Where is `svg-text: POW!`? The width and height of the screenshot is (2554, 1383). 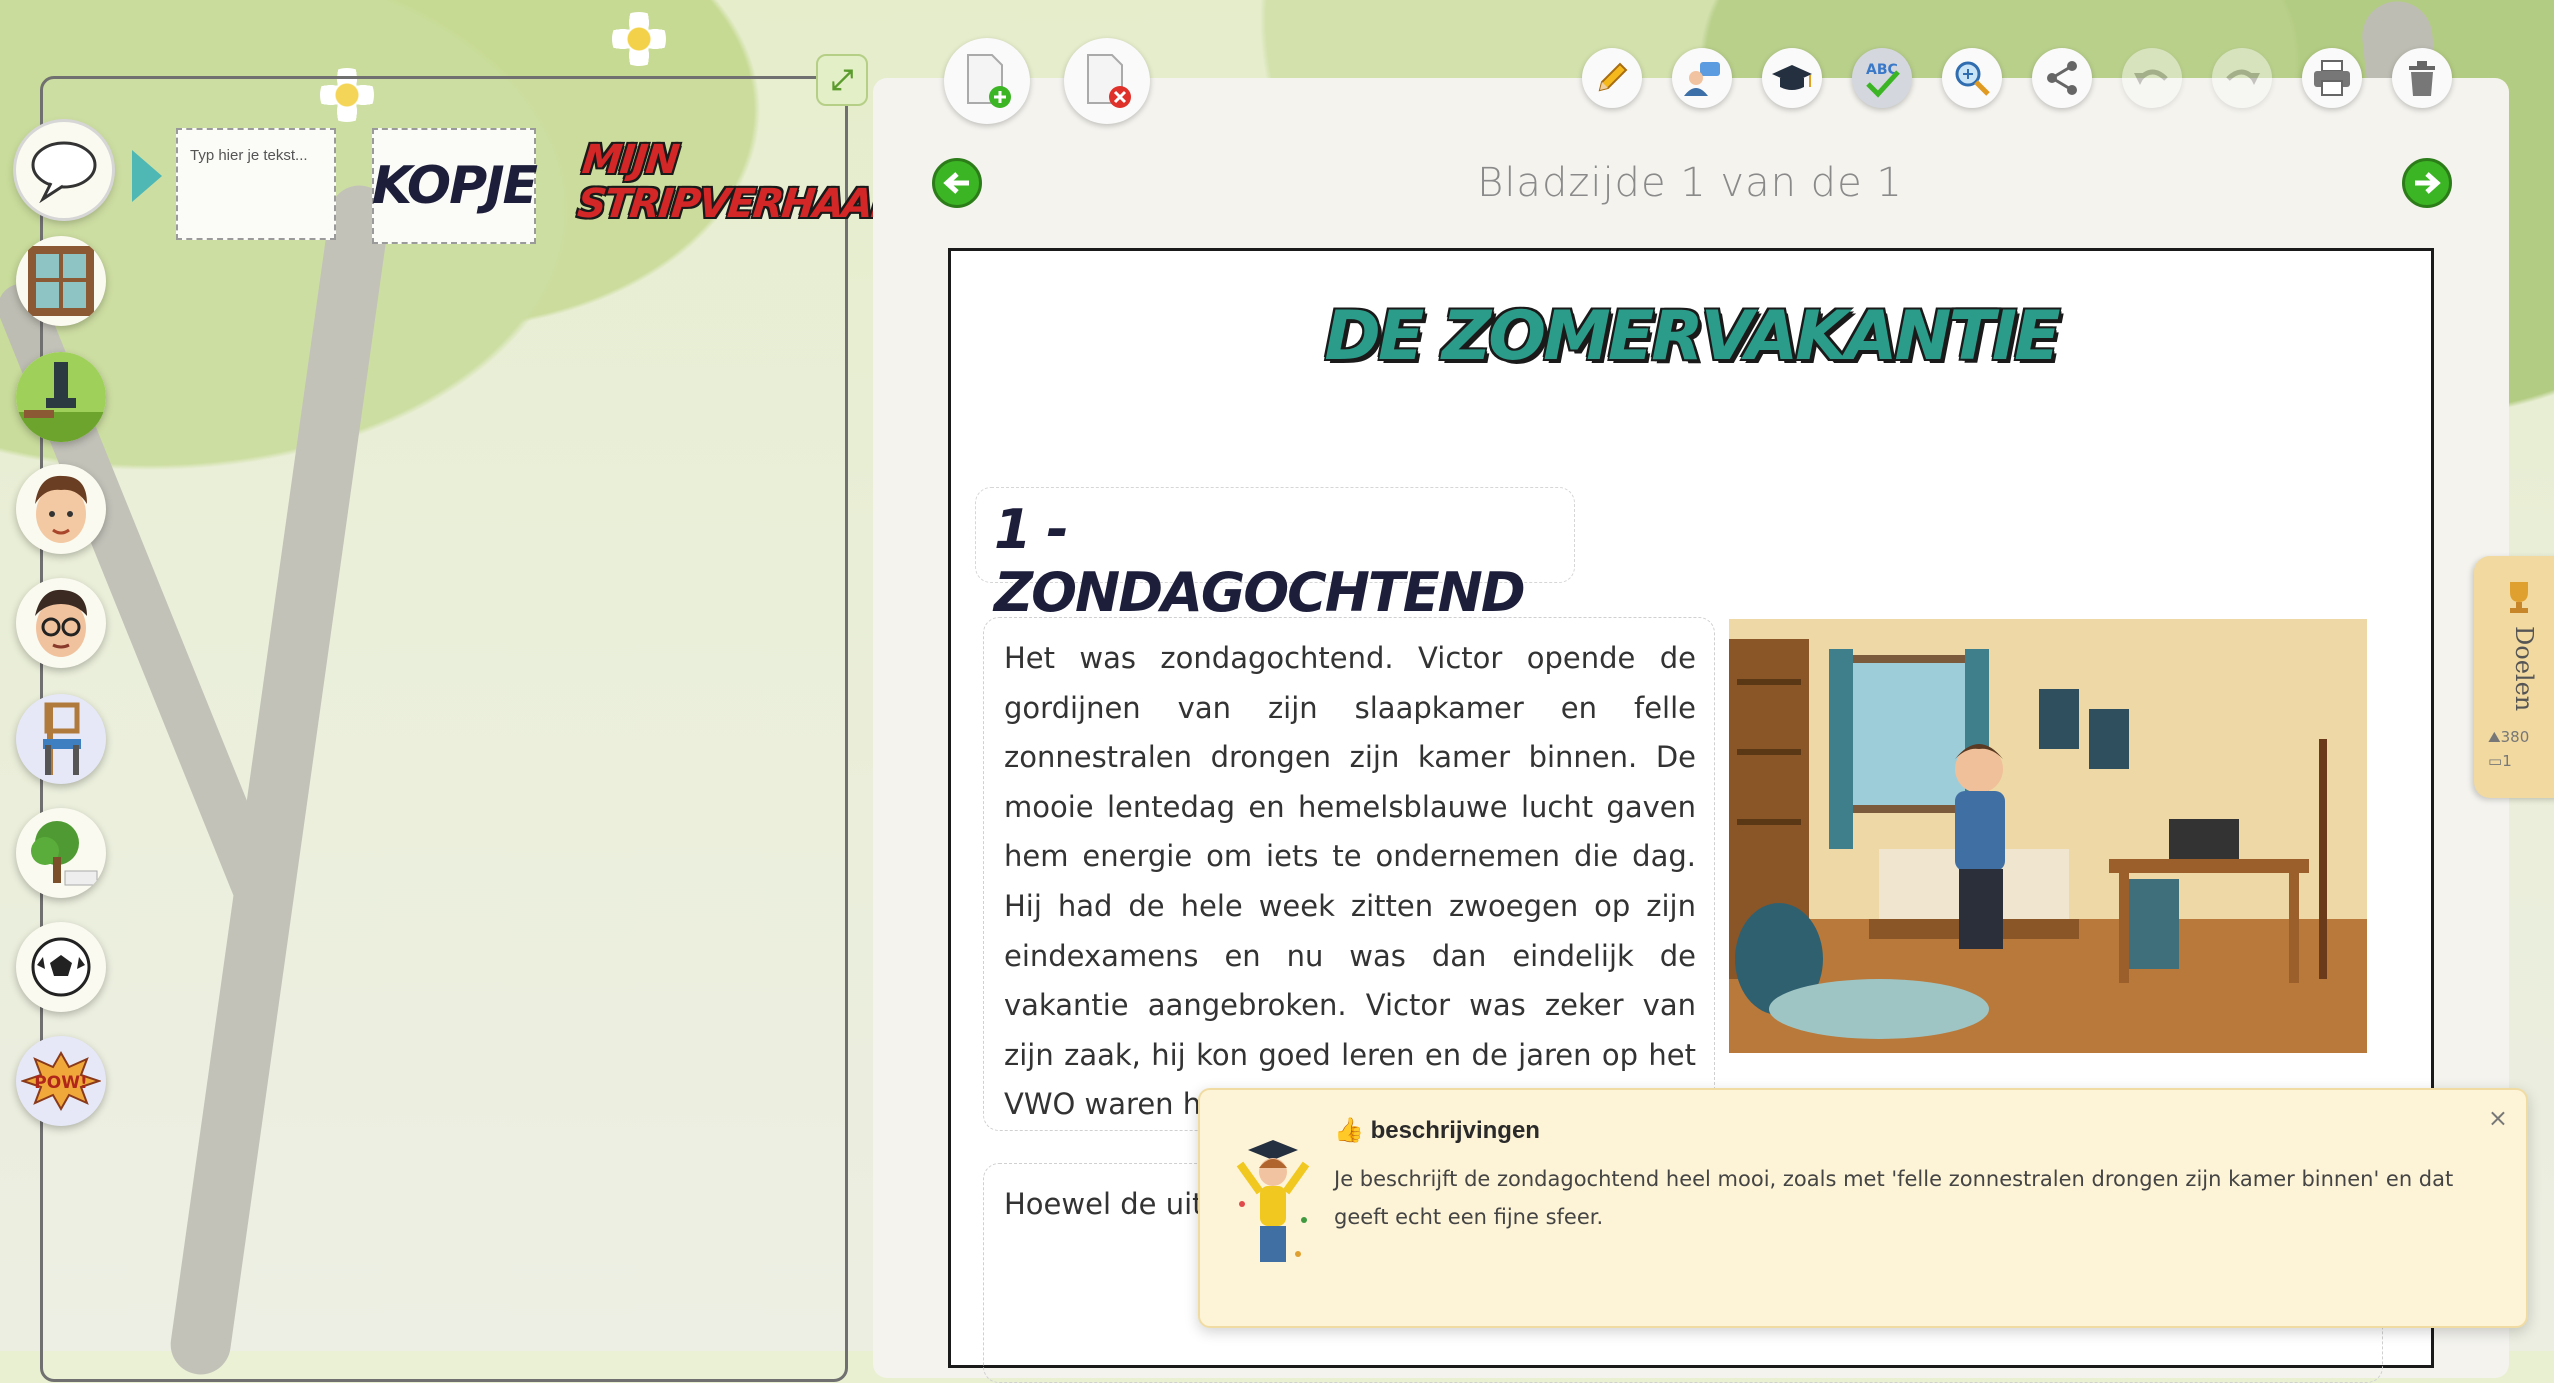
svg-text: POW! is located at coordinates (60, 1083).